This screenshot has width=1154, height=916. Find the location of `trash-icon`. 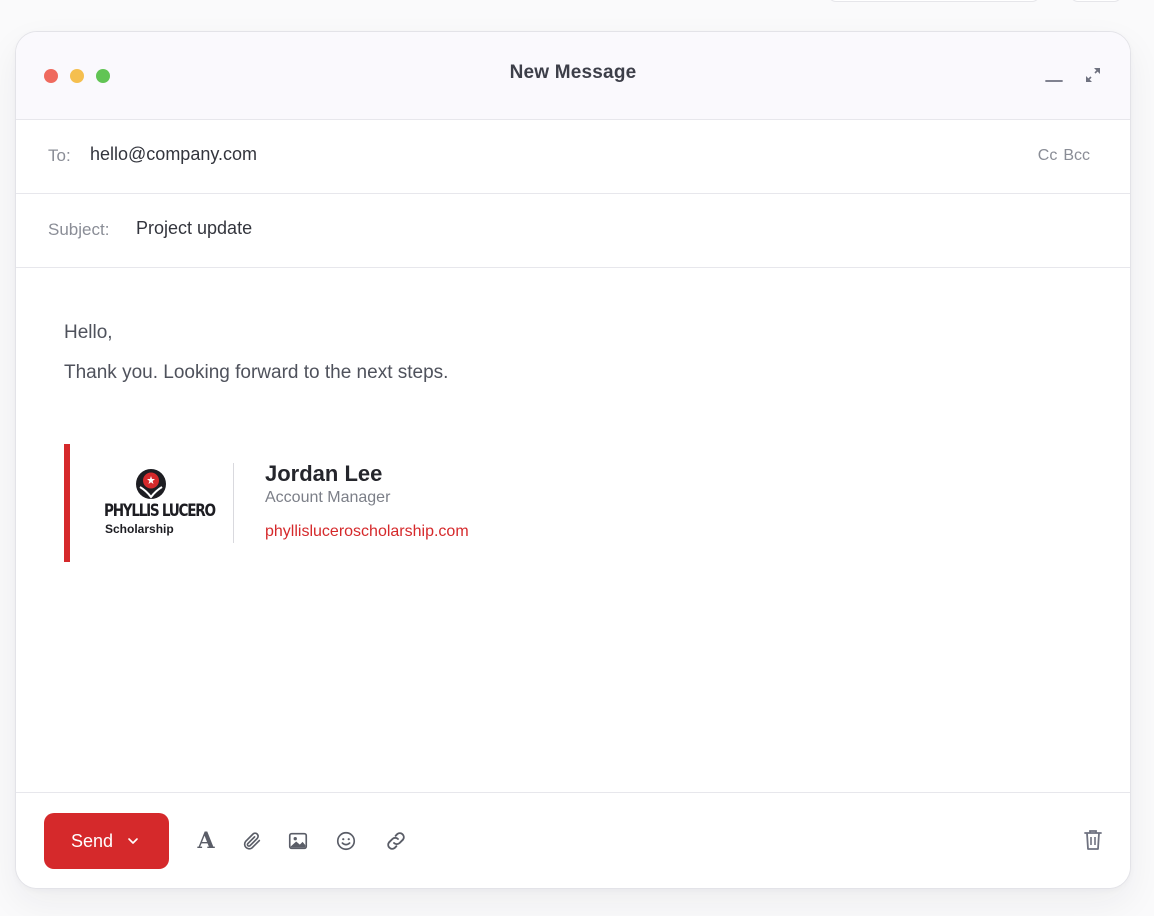

trash-icon is located at coordinates (1093, 842).